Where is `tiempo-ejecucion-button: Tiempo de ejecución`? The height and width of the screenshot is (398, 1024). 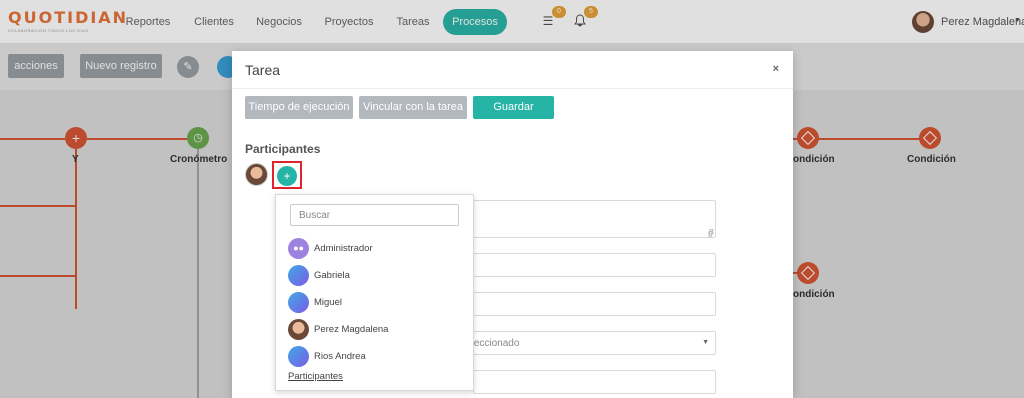 tiempo-ejecucion-button: Tiempo de ejecución is located at coordinates (299, 107).